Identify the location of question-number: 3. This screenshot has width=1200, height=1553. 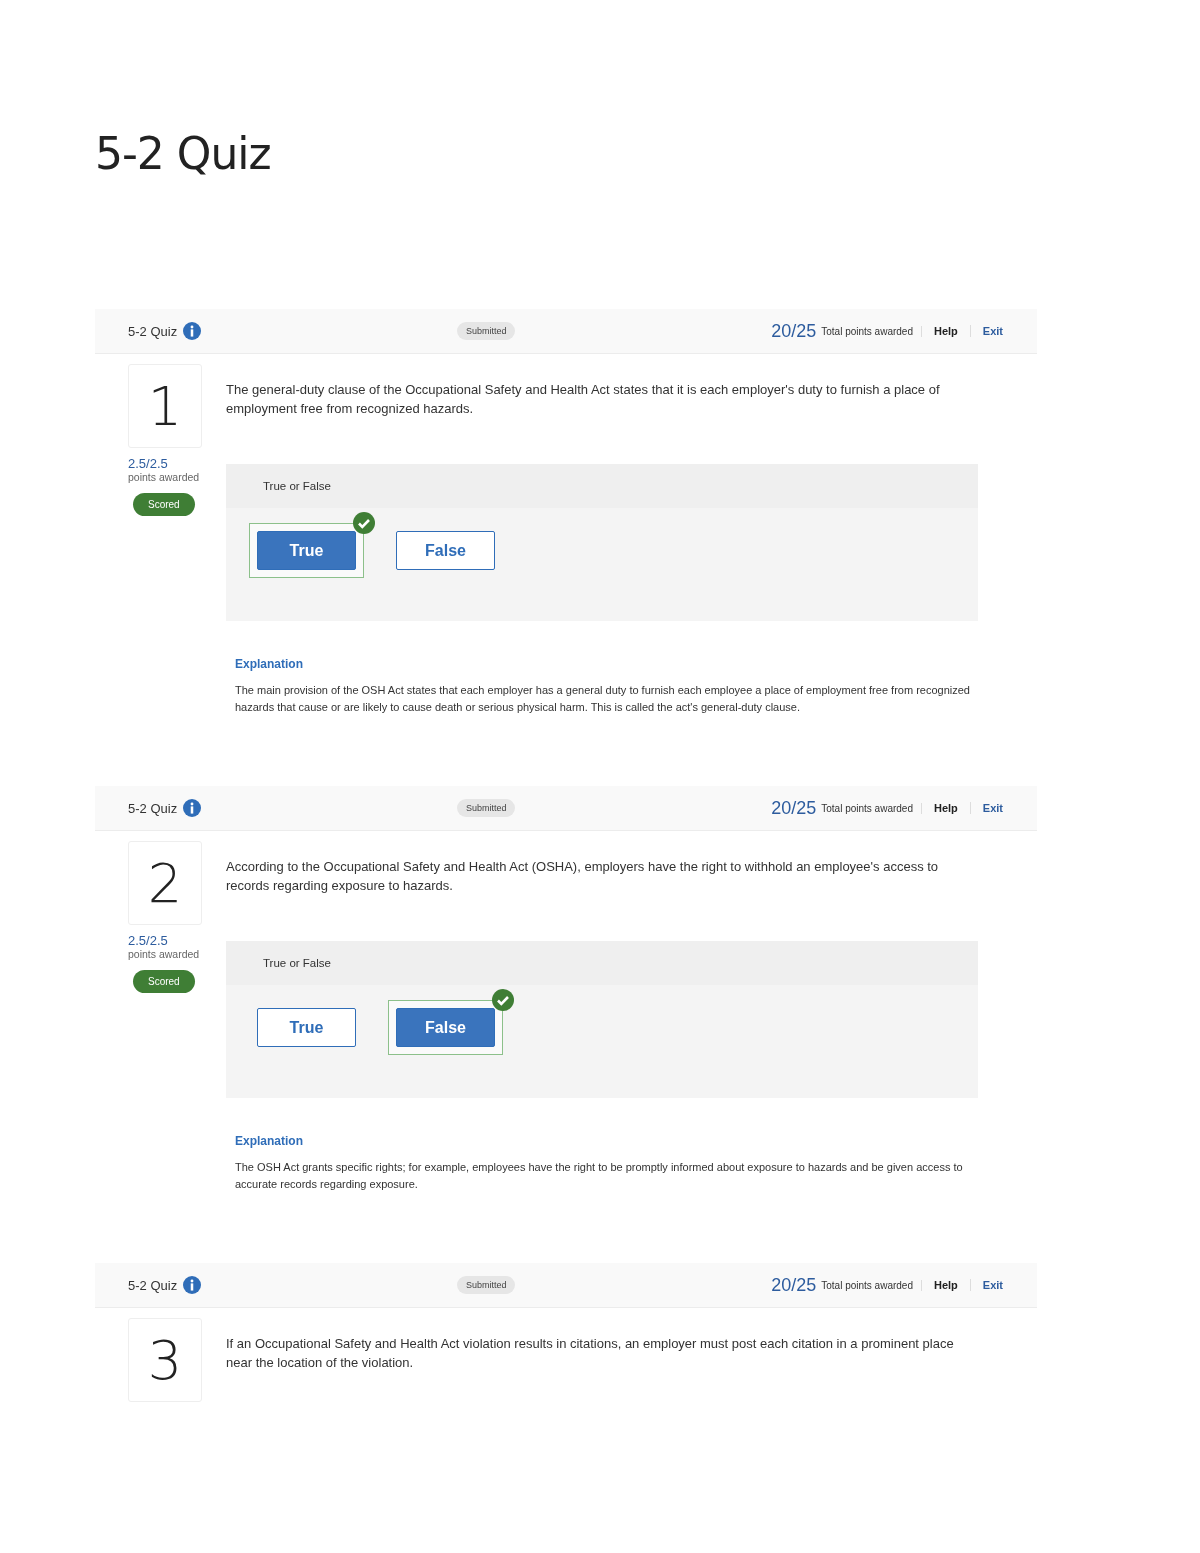
(165, 1360).